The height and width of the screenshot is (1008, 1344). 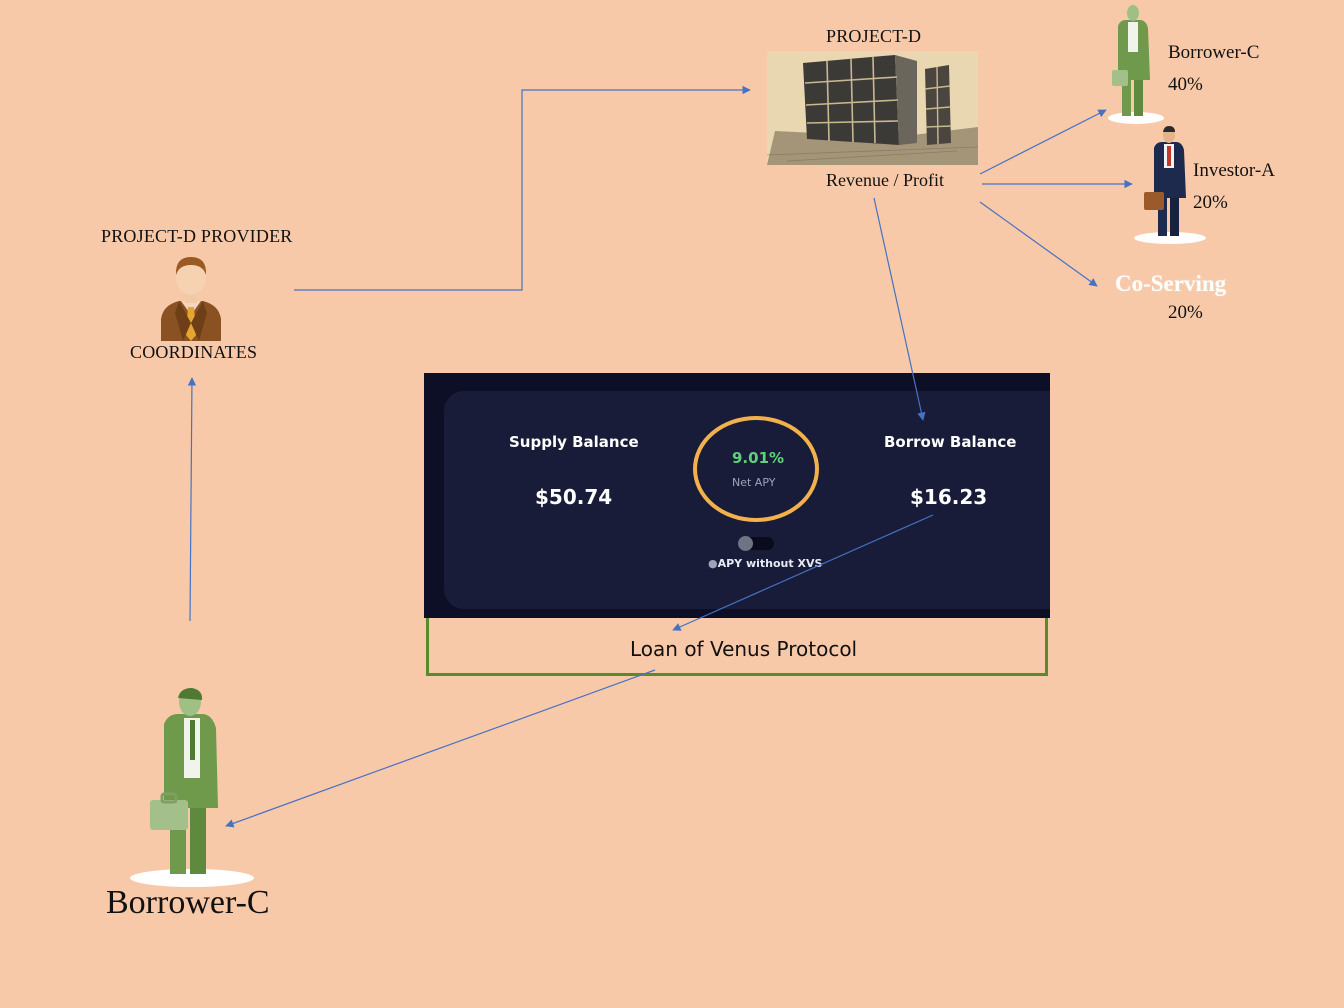 What do you see at coordinates (713, 563) in the screenshot?
I see `info-icon: ●` at bounding box center [713, 563].